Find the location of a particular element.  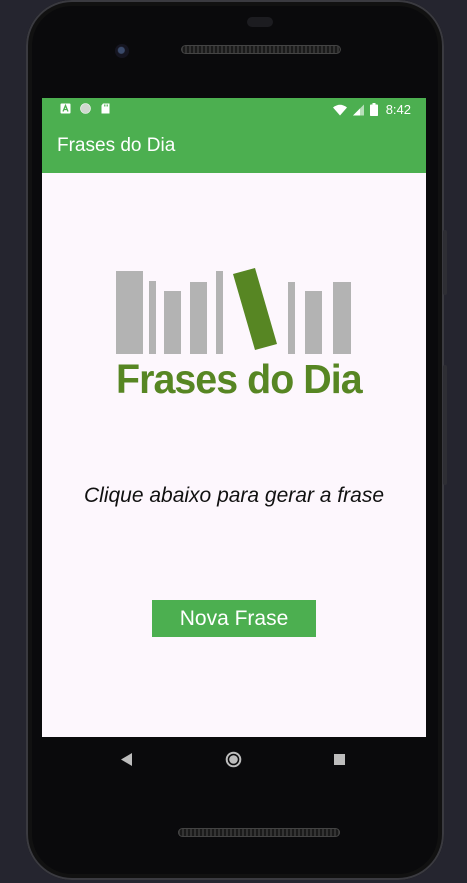

volume-button is located at coordinates (445, 425).